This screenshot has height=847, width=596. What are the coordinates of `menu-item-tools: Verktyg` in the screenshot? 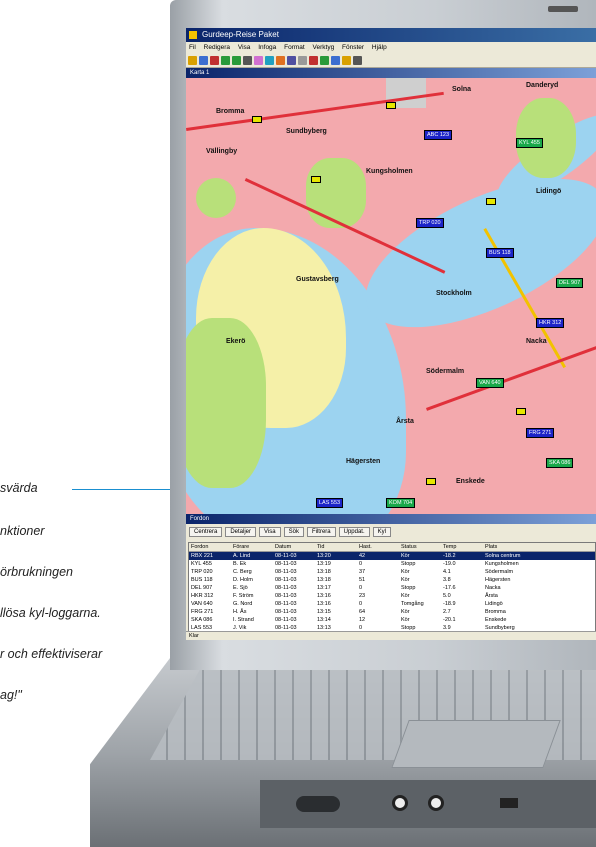 It's located at (324, 47).